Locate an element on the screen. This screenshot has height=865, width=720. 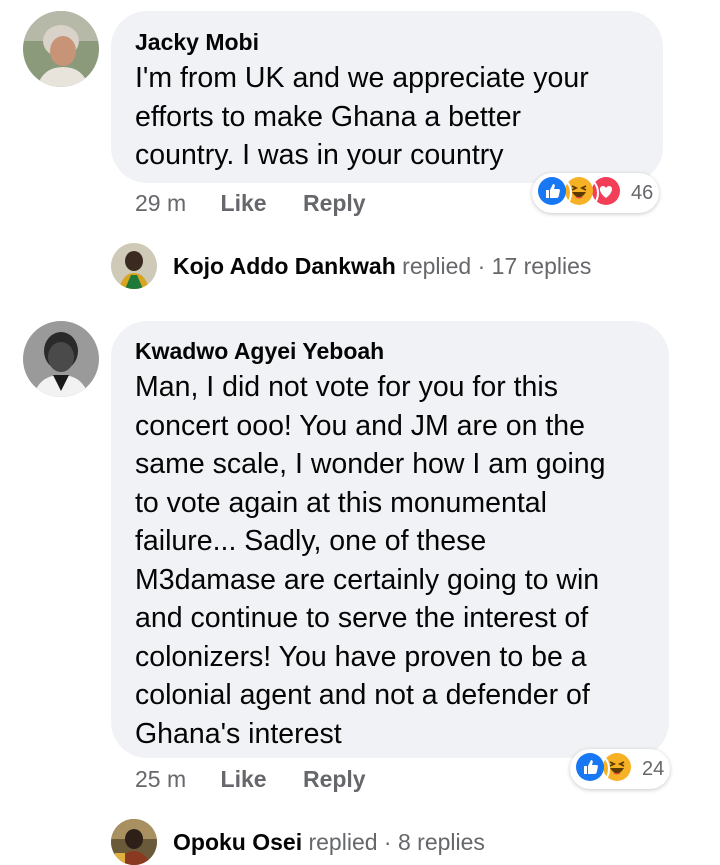
comment-line: colonizers! You have proven to be a is located at coordinates (361, 656).